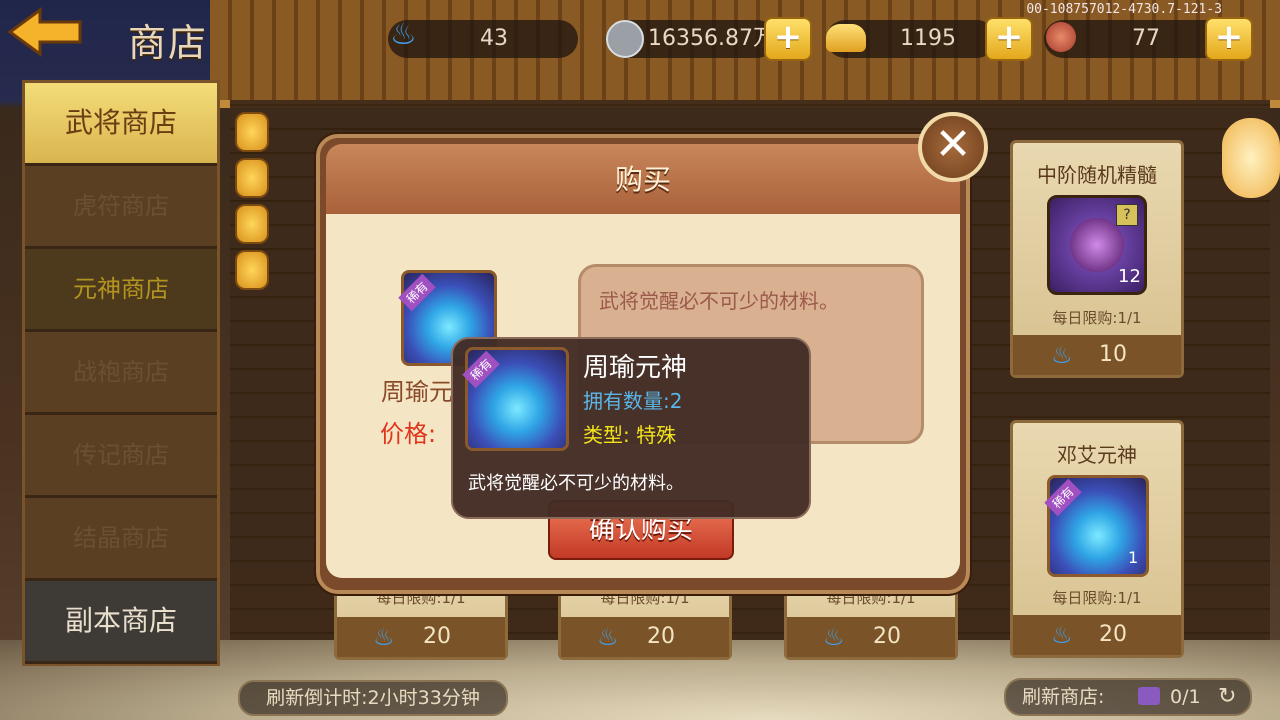 This screenshot has width=1280, height=720. Describe the element at coordinates (576, 483) in the screenshot. I see `tooltip-description: 武将觉醒必不可少的材料。` at that location.